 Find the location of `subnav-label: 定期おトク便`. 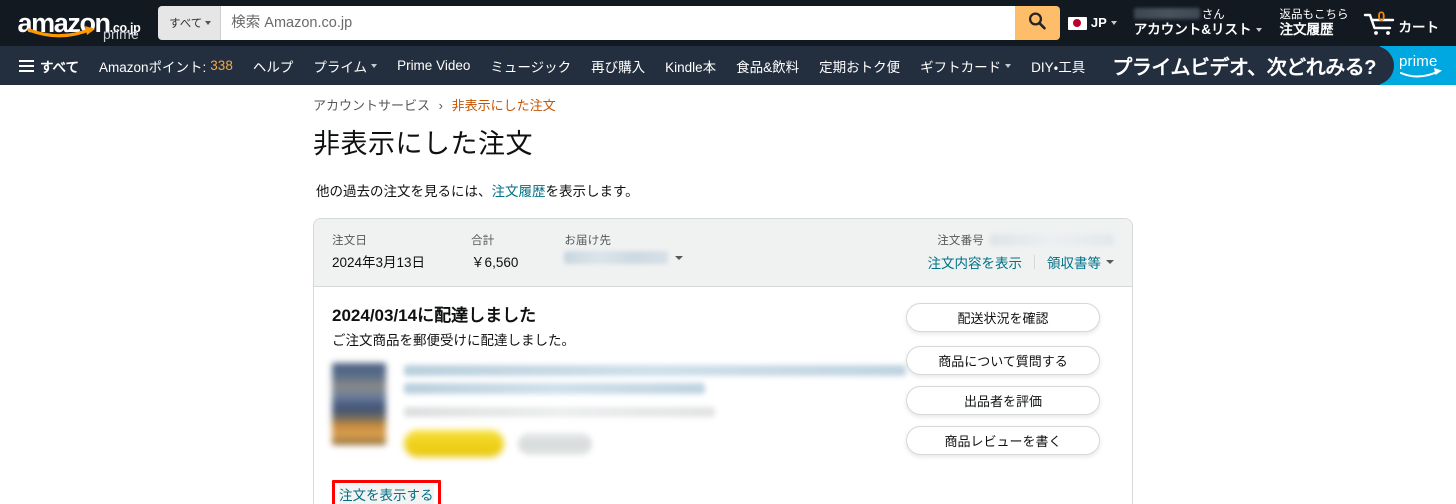

subnav-label: 定期おトク便 is located at coordinates (860, 67).